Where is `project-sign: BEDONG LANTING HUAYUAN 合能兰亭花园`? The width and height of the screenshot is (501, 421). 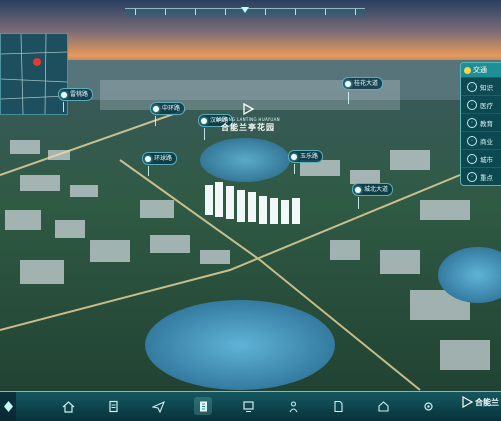
project-sign: BEDONG LANTING HUAYUAN 合能兰亭花园 is located at coordinates (248, 121).